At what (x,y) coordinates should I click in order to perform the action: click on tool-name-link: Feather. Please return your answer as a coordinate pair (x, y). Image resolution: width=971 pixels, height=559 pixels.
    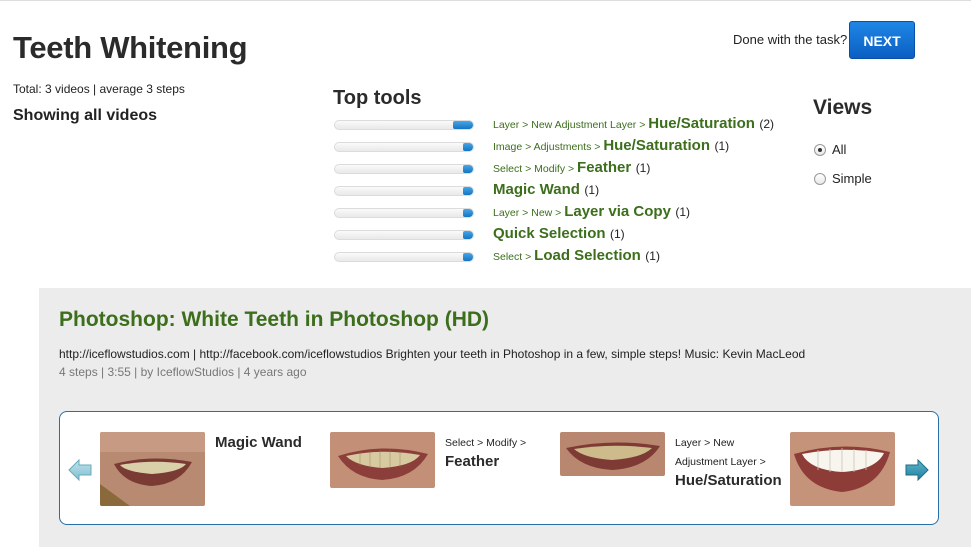
    Looking at the image, I should click on (604, 167).